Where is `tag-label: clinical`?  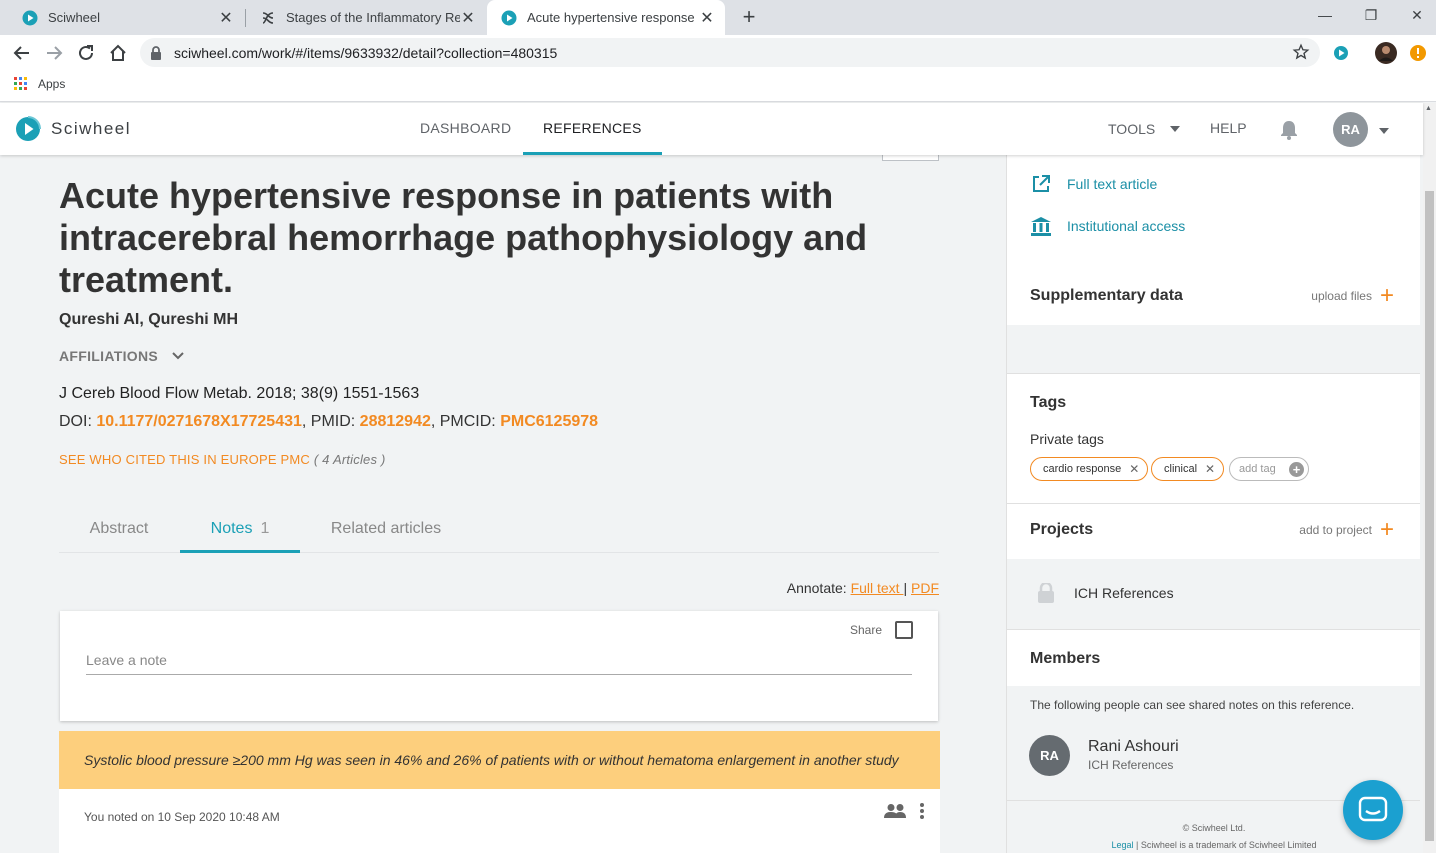
tag-label: clinical is located at coordinates (1181, 469).